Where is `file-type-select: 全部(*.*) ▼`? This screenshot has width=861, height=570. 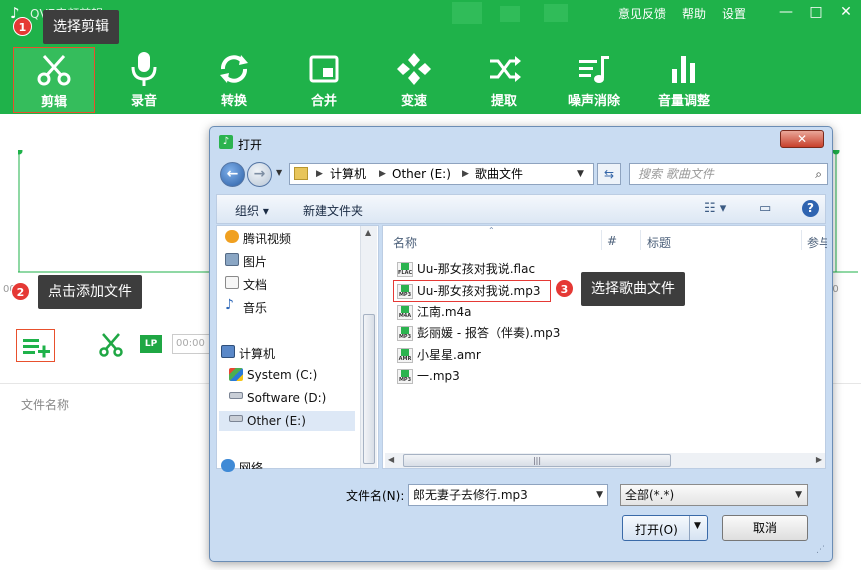
file-type-select: 全部(*.*) ▼ is located at coordinates (714, 495).